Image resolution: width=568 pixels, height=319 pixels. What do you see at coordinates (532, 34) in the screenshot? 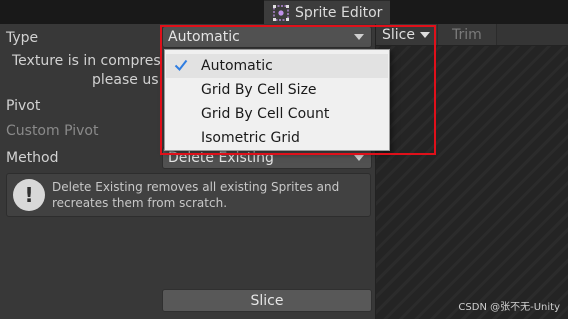
I see `toolbar-spacer` at bounding box center [532, 34].